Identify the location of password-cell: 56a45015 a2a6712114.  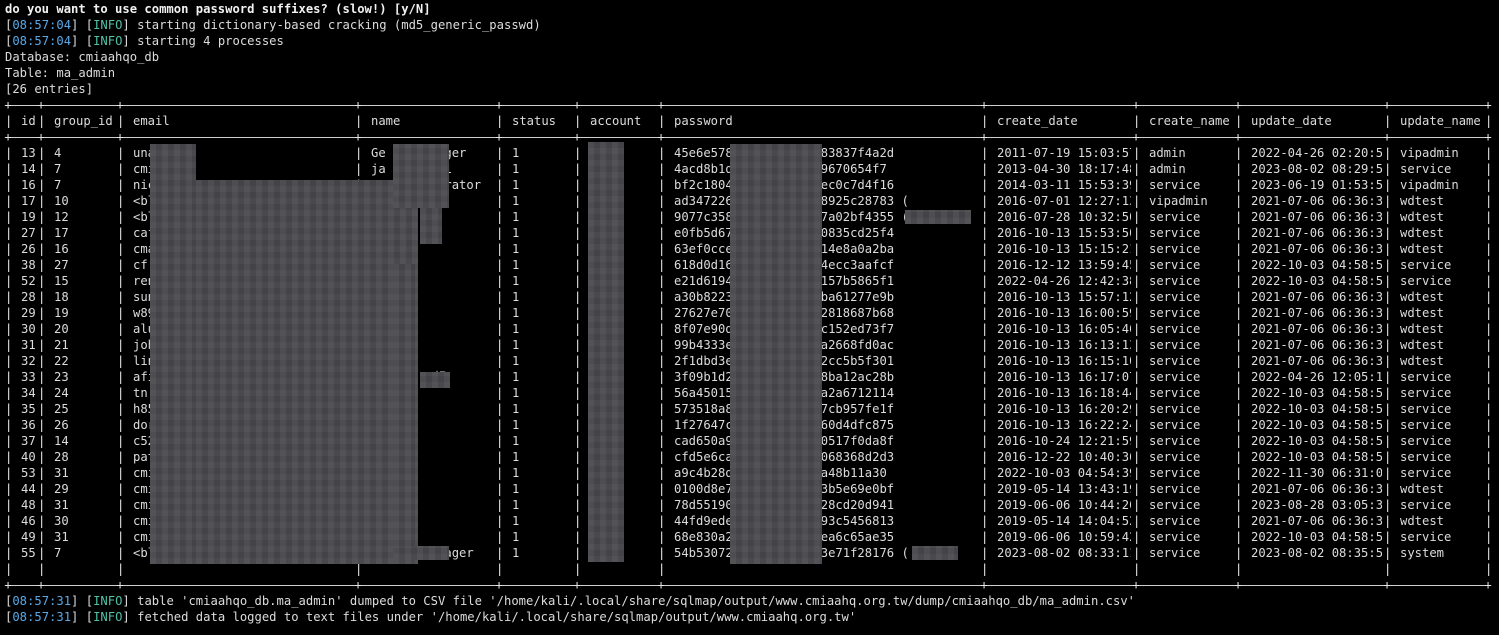
(784, 393).